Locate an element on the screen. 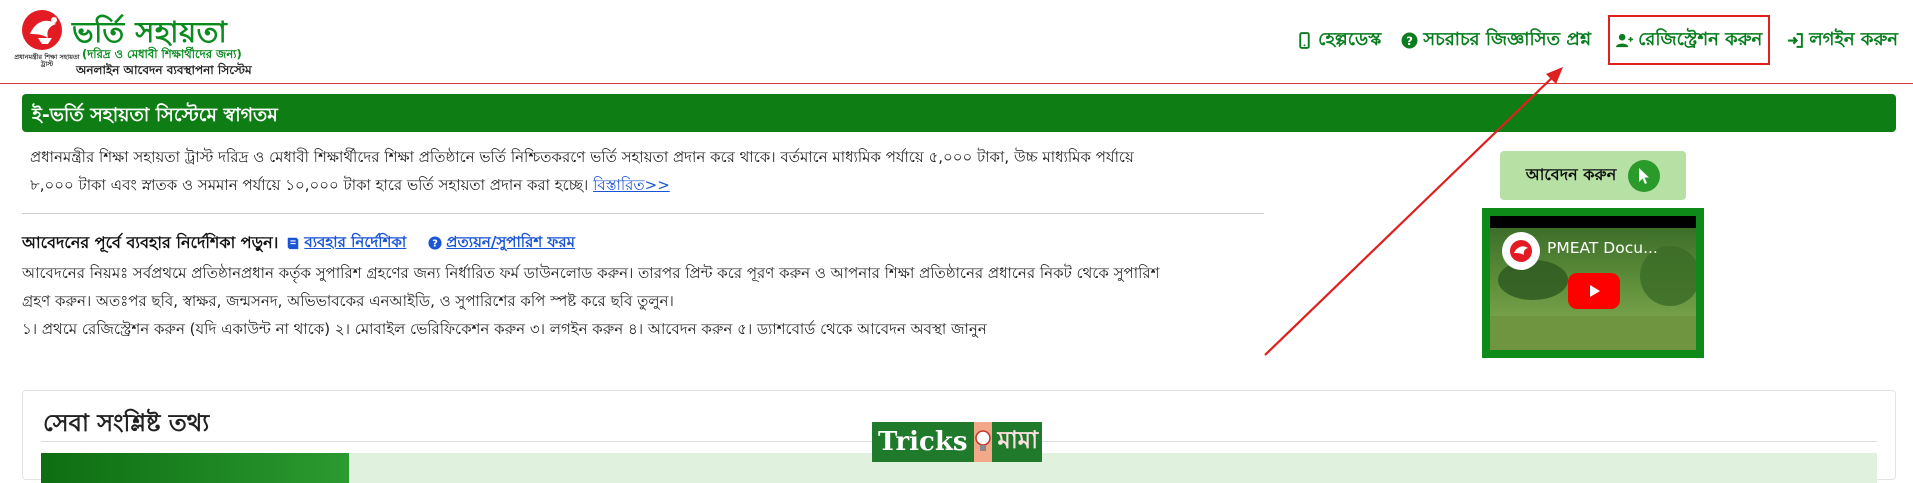 This screenshot has height=483, width=1913. brand-tagline: অনলাইন আবেদন ব্যবস্থাপনা সিস্টেম is located at coordinates (164, 70).